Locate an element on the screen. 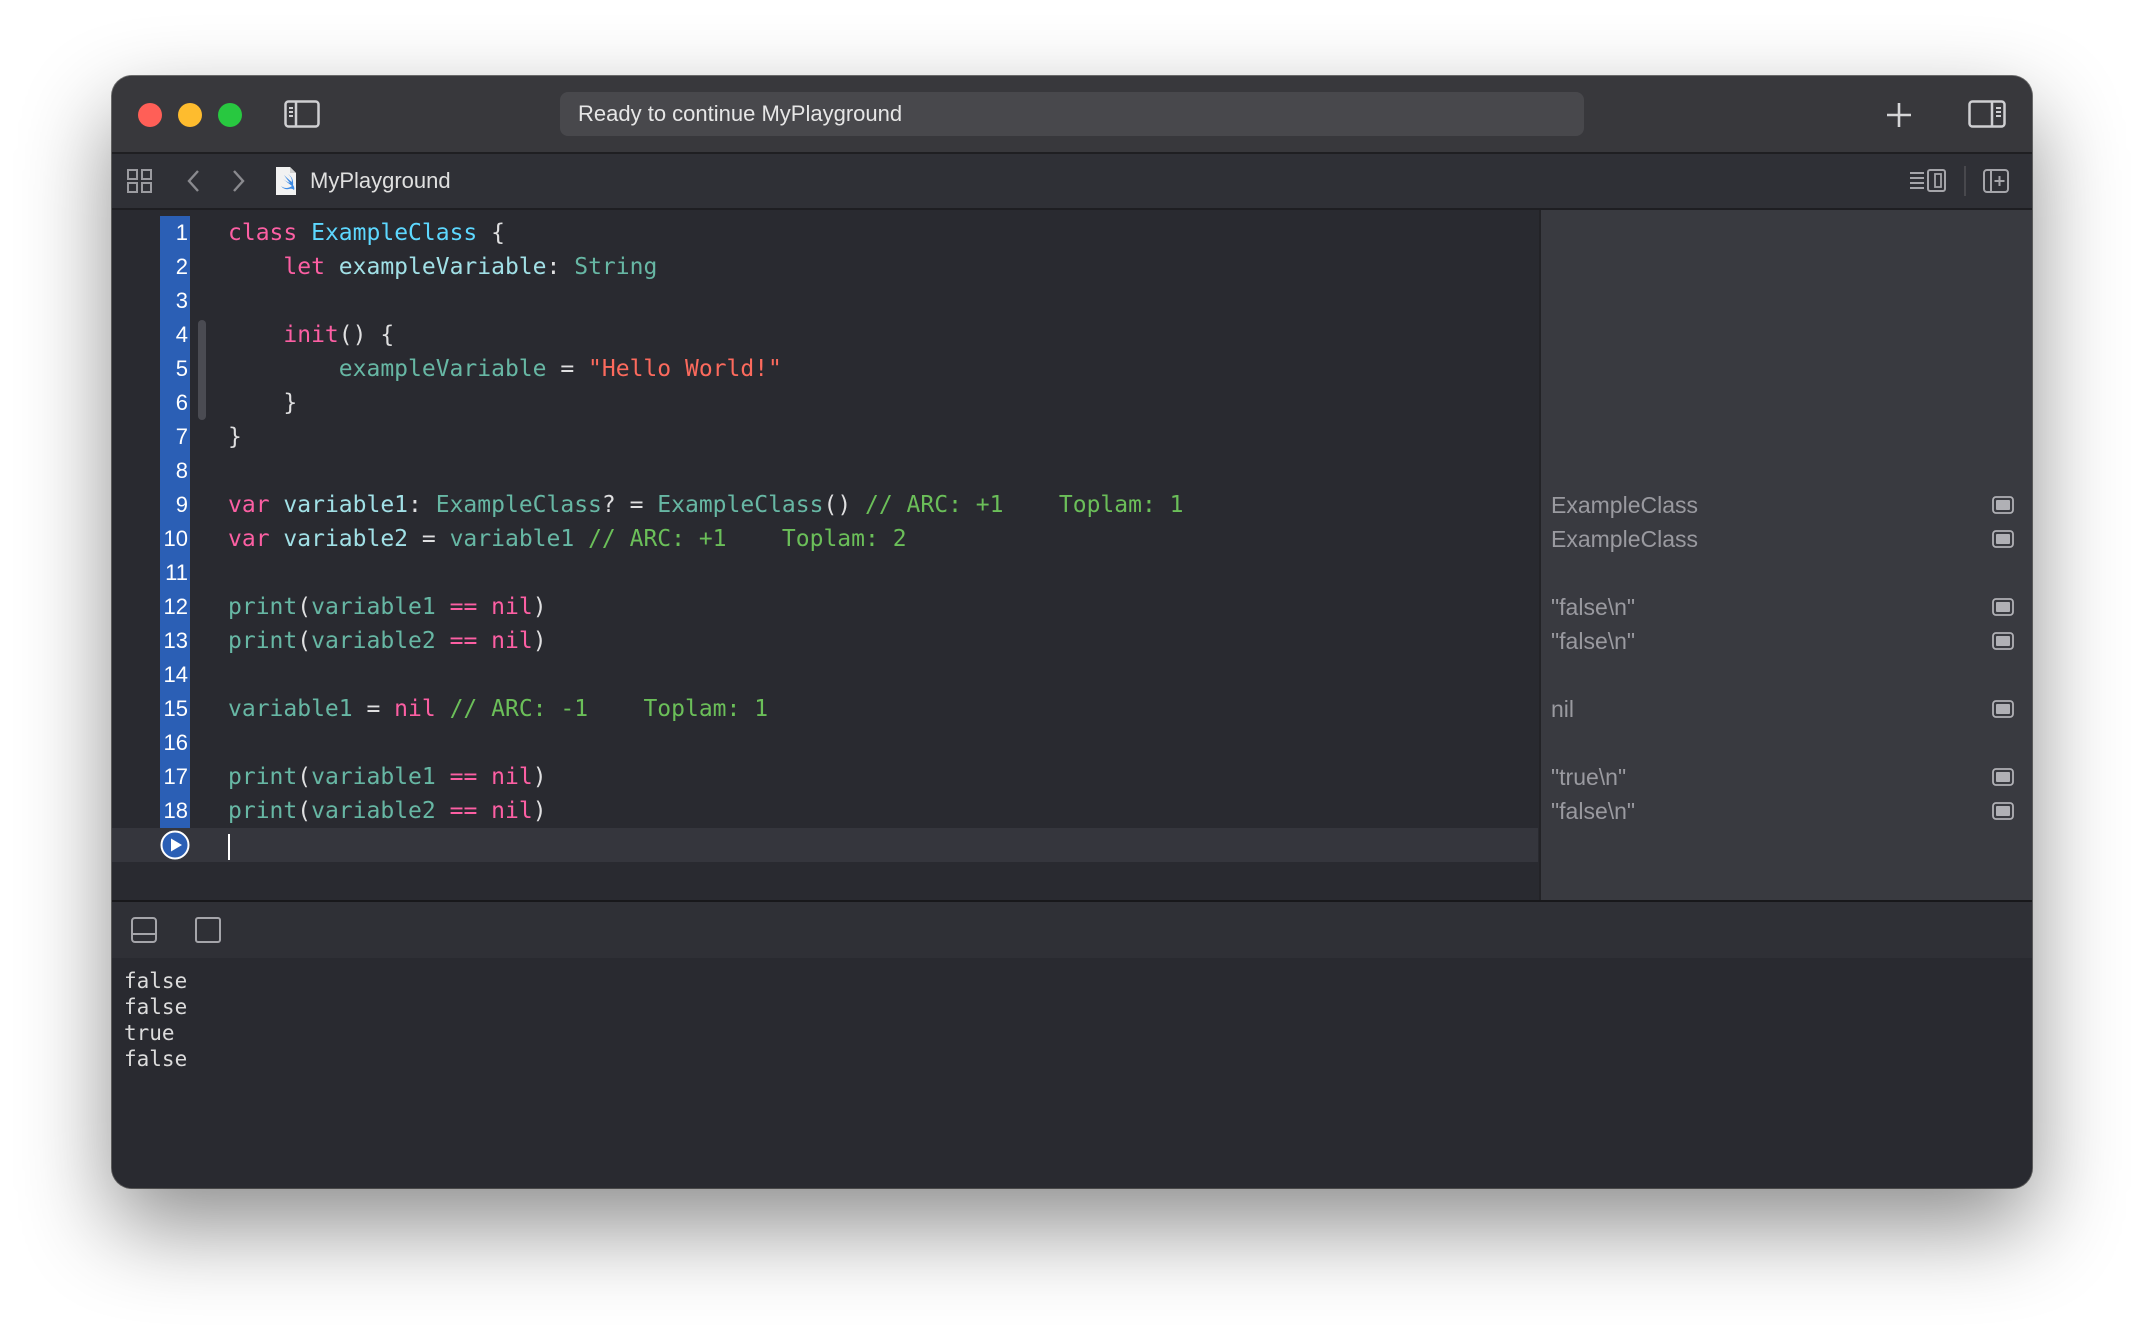 This screenshot has width=2144, height=1336. jump-bar-divider is located at coordinates (1965, 181).